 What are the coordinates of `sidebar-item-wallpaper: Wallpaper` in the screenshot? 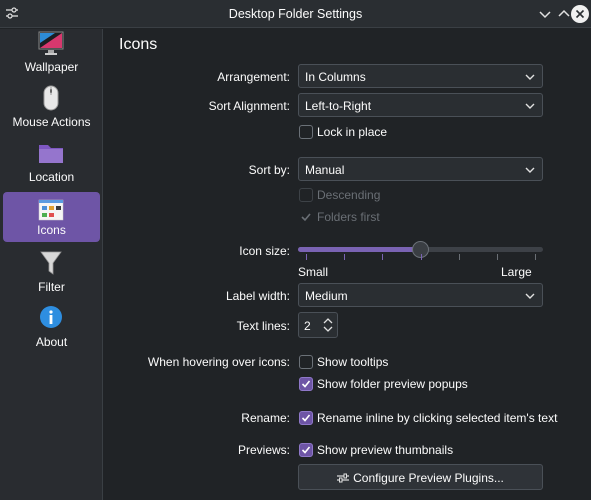 It's located at (51, 54).